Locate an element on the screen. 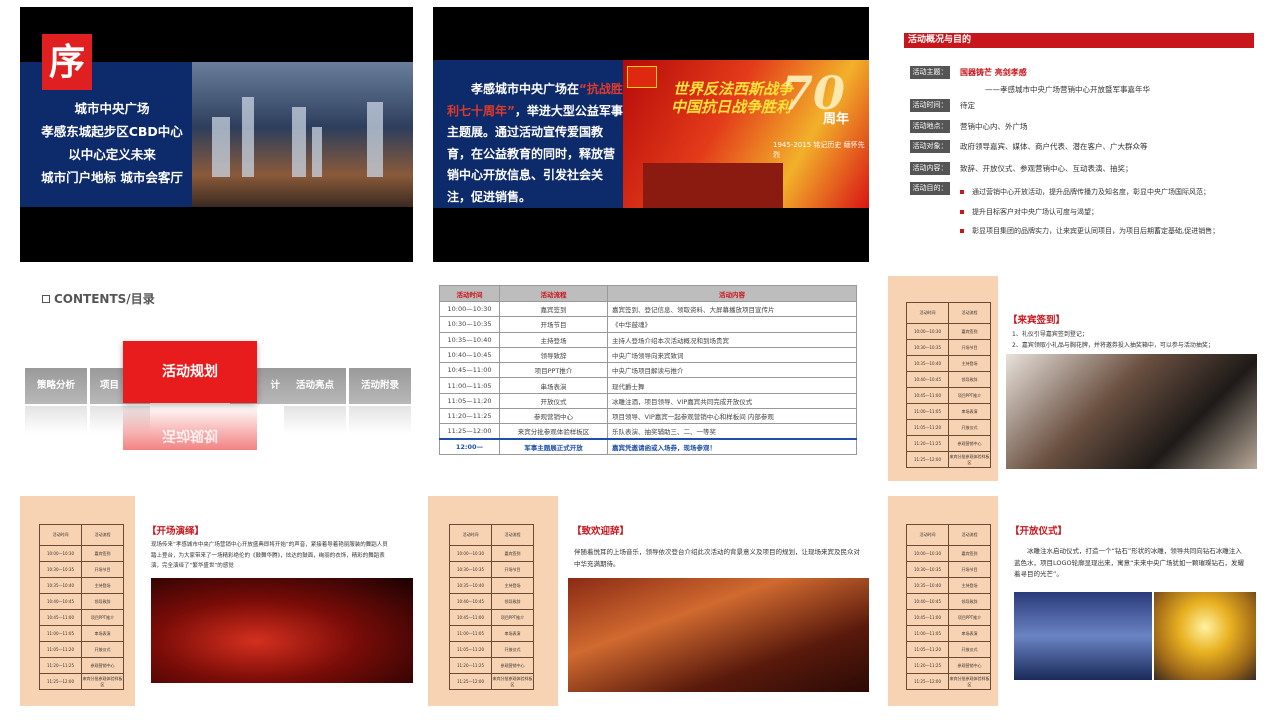  info-label: 活动时间： is located at coordinates (930, 105).